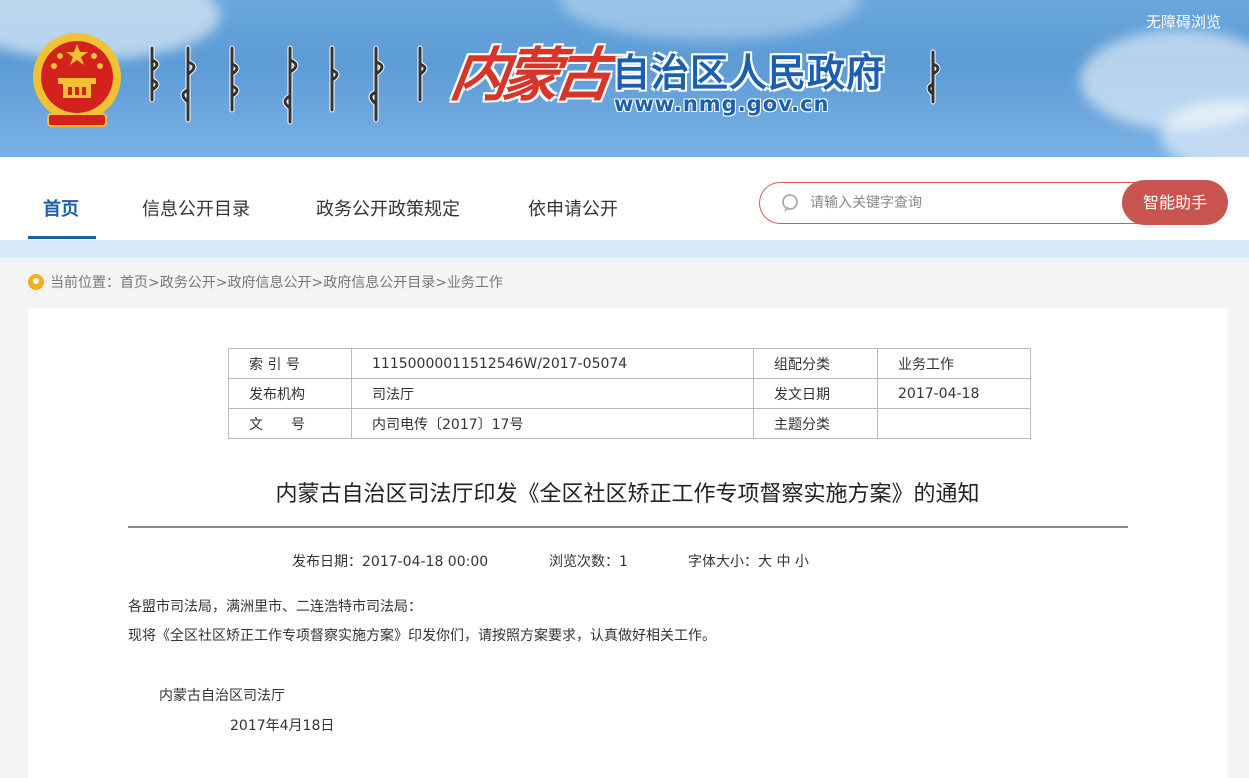  What do you see at coordinates (390, 562) in the screenshot?
I see `publish-date: 发布日期：2017-04-18 00:00` at bounding box center [390, 562].